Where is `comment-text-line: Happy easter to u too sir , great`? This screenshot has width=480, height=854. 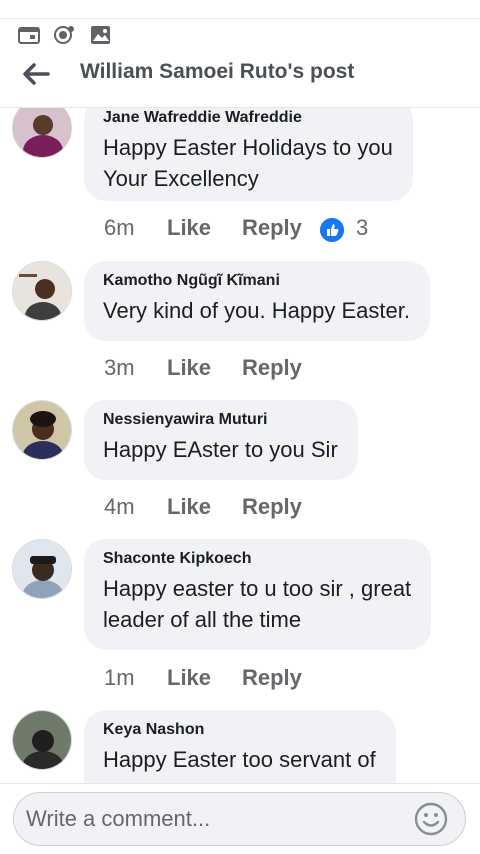 comment-text-line: Happy easter to u too sir , great is located at coordinates (257, 588).